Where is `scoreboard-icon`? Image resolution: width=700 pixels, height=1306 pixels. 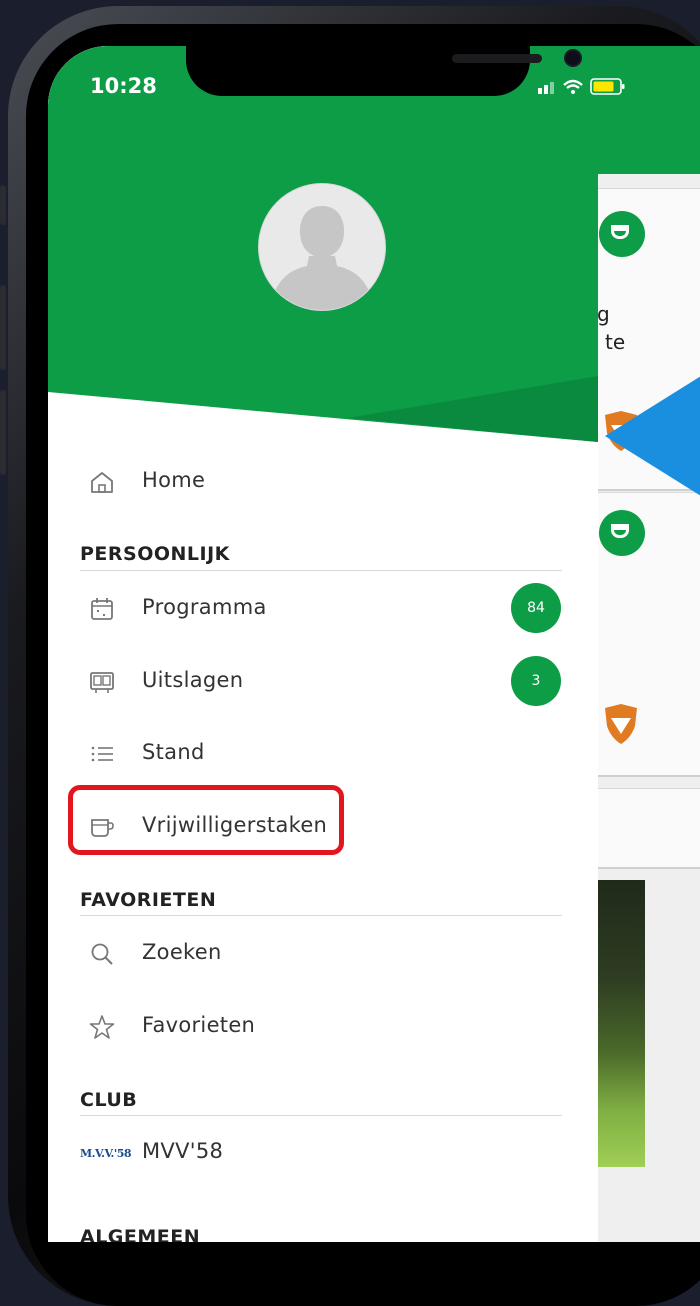 scoreboard-icon is located at coordinates (102, 682).